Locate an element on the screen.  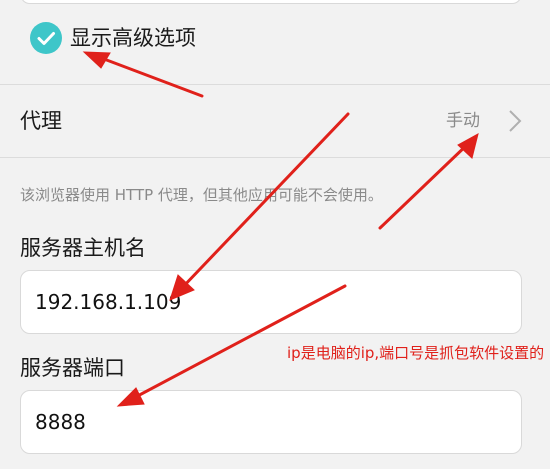
proxy-label: 代理 is located at coordinates (41, 121).